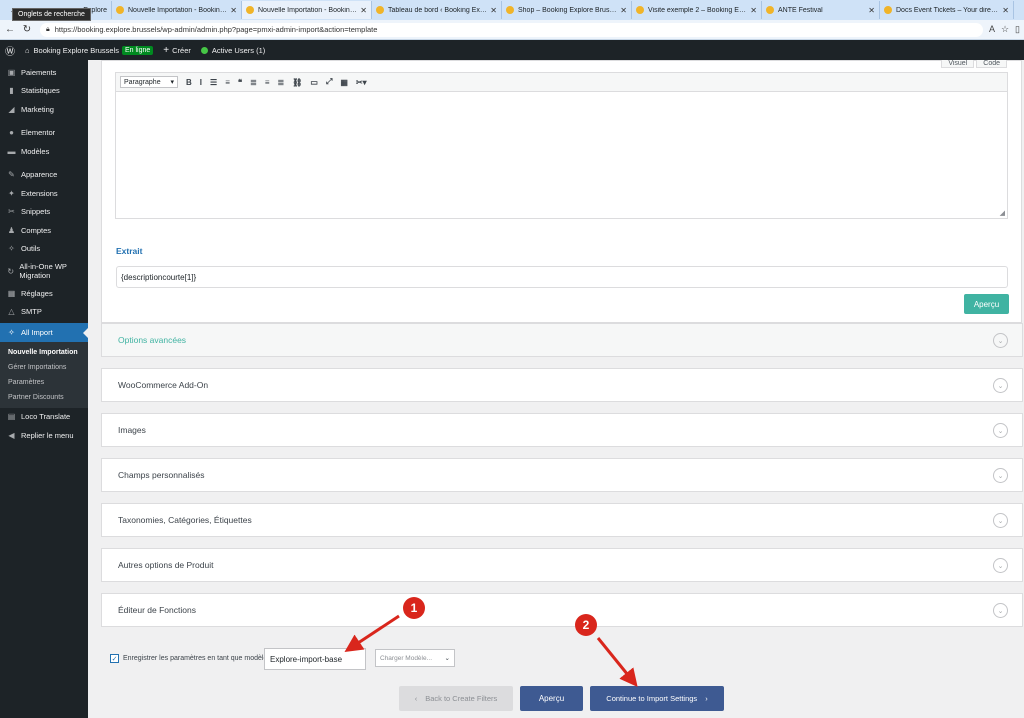 The image size is (1024, 718). What do you see at coordinates (27, 29) in the screenshot?
I see `reload-icon: ↻` at bounding box center [27, 29].